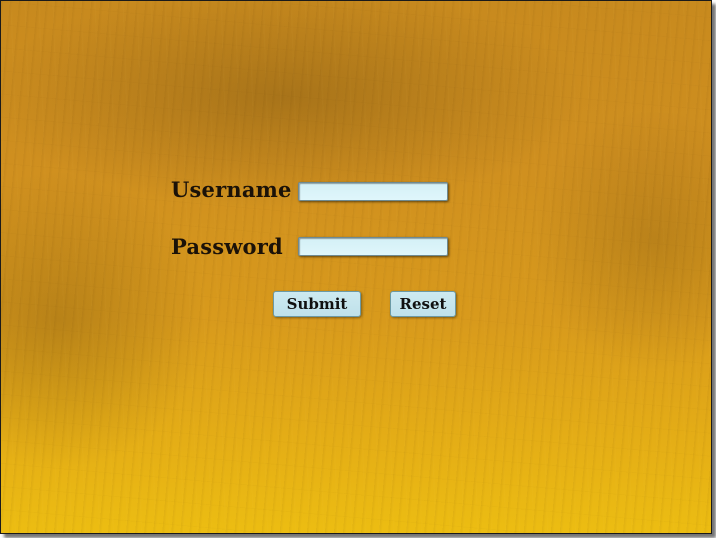 This screenshot has width=716, height=538. I want to click on password-label: Password, so click(227, 246).